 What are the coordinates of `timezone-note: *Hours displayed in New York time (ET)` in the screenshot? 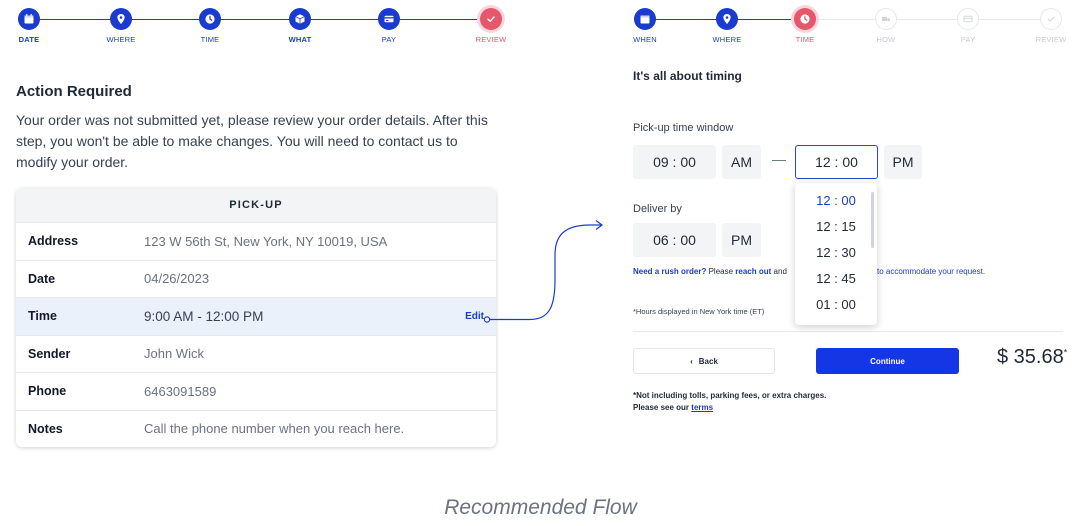 It's located at (699, 311).